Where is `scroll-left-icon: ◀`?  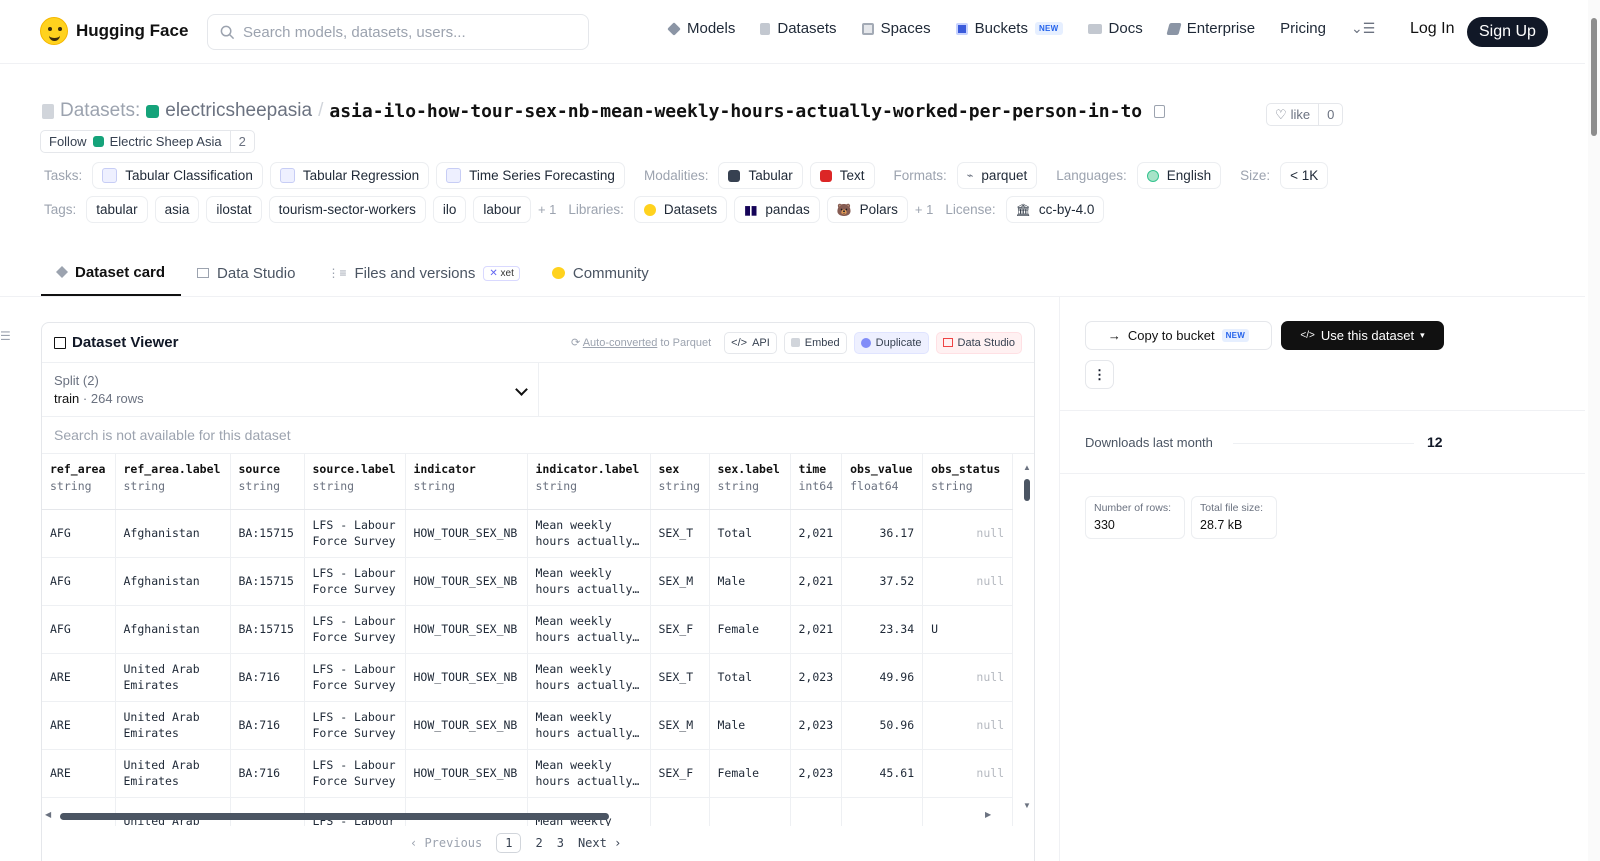
scroll-left-icon: ◀ is located at coordinates (48, 814).